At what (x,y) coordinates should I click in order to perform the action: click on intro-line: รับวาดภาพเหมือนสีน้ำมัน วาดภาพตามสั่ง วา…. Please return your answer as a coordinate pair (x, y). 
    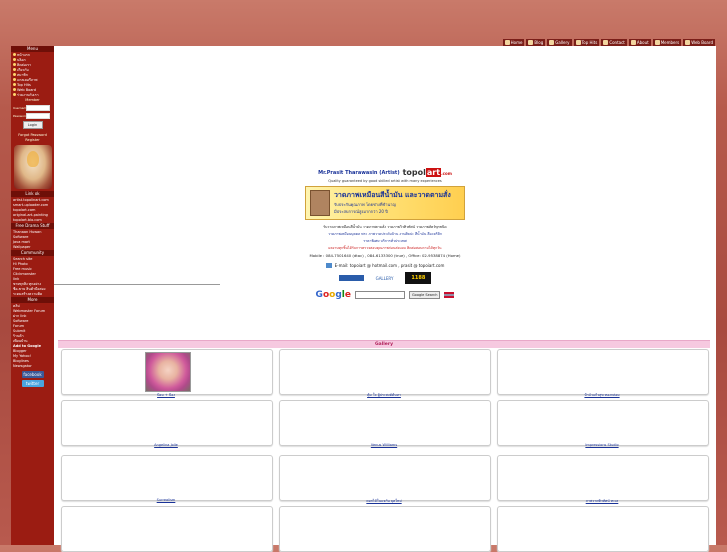
    Looking at the image, I should click on (385, 227).